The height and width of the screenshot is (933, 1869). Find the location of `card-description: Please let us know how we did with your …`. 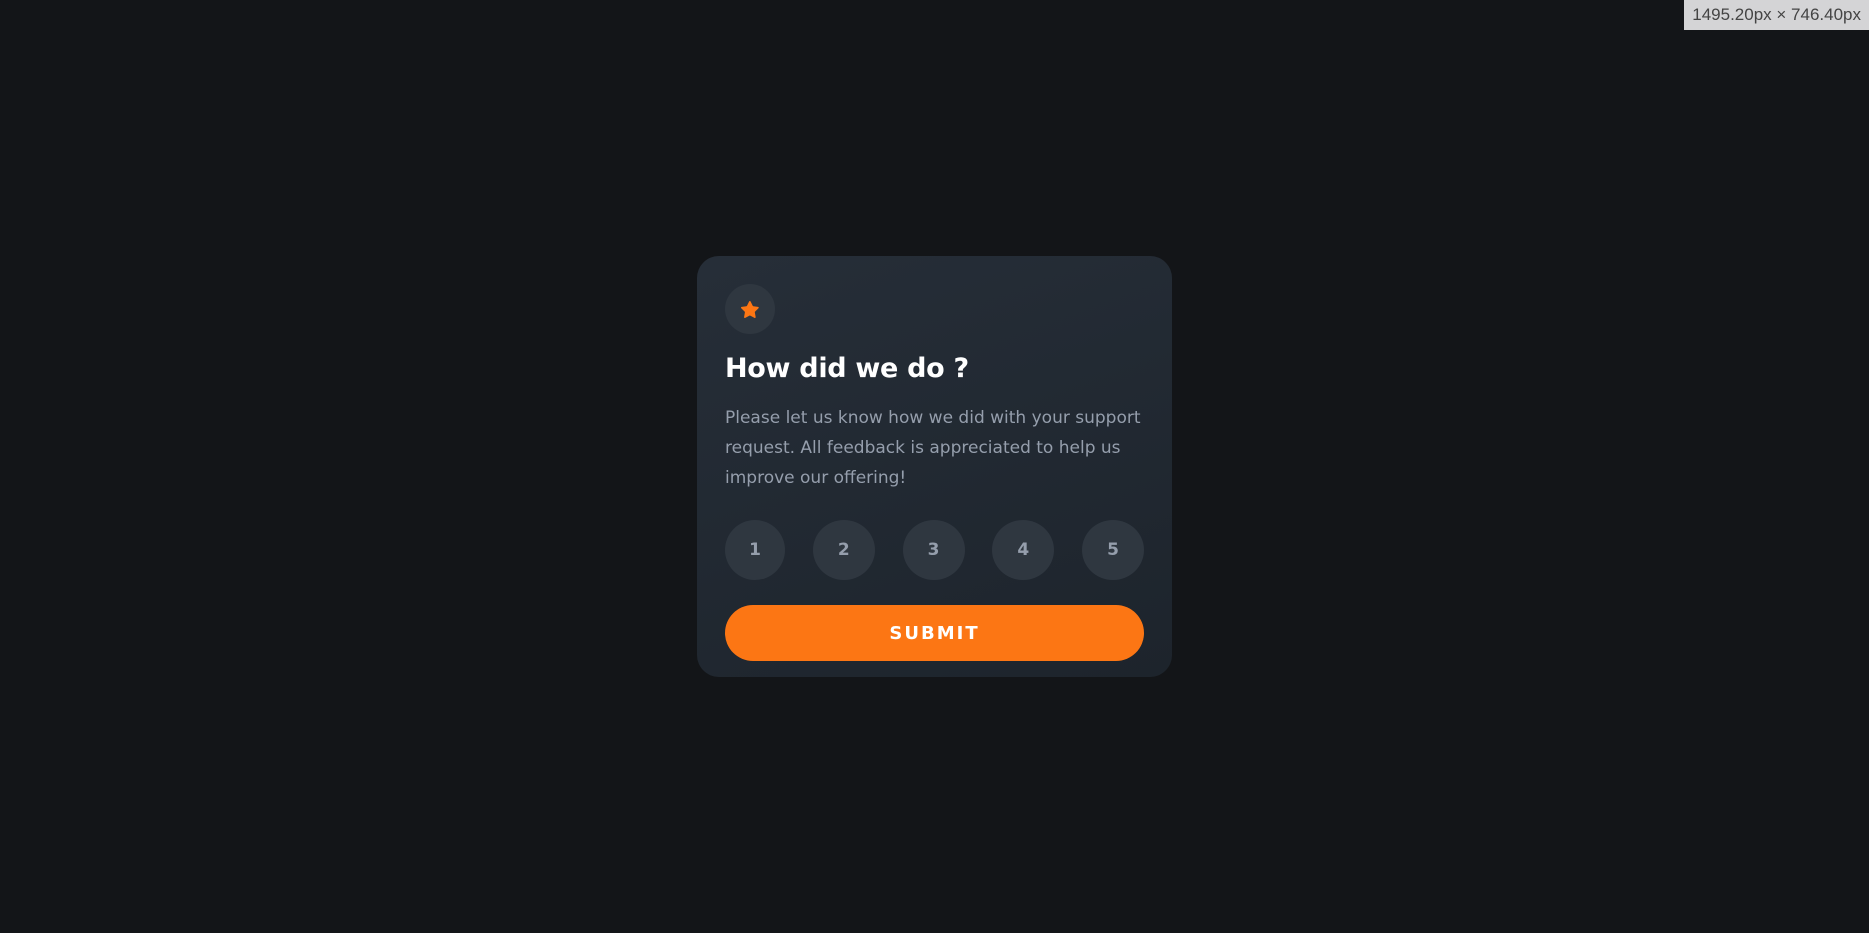

card-description: Please let us know how we did with your … is located at coordinates (933, 448).